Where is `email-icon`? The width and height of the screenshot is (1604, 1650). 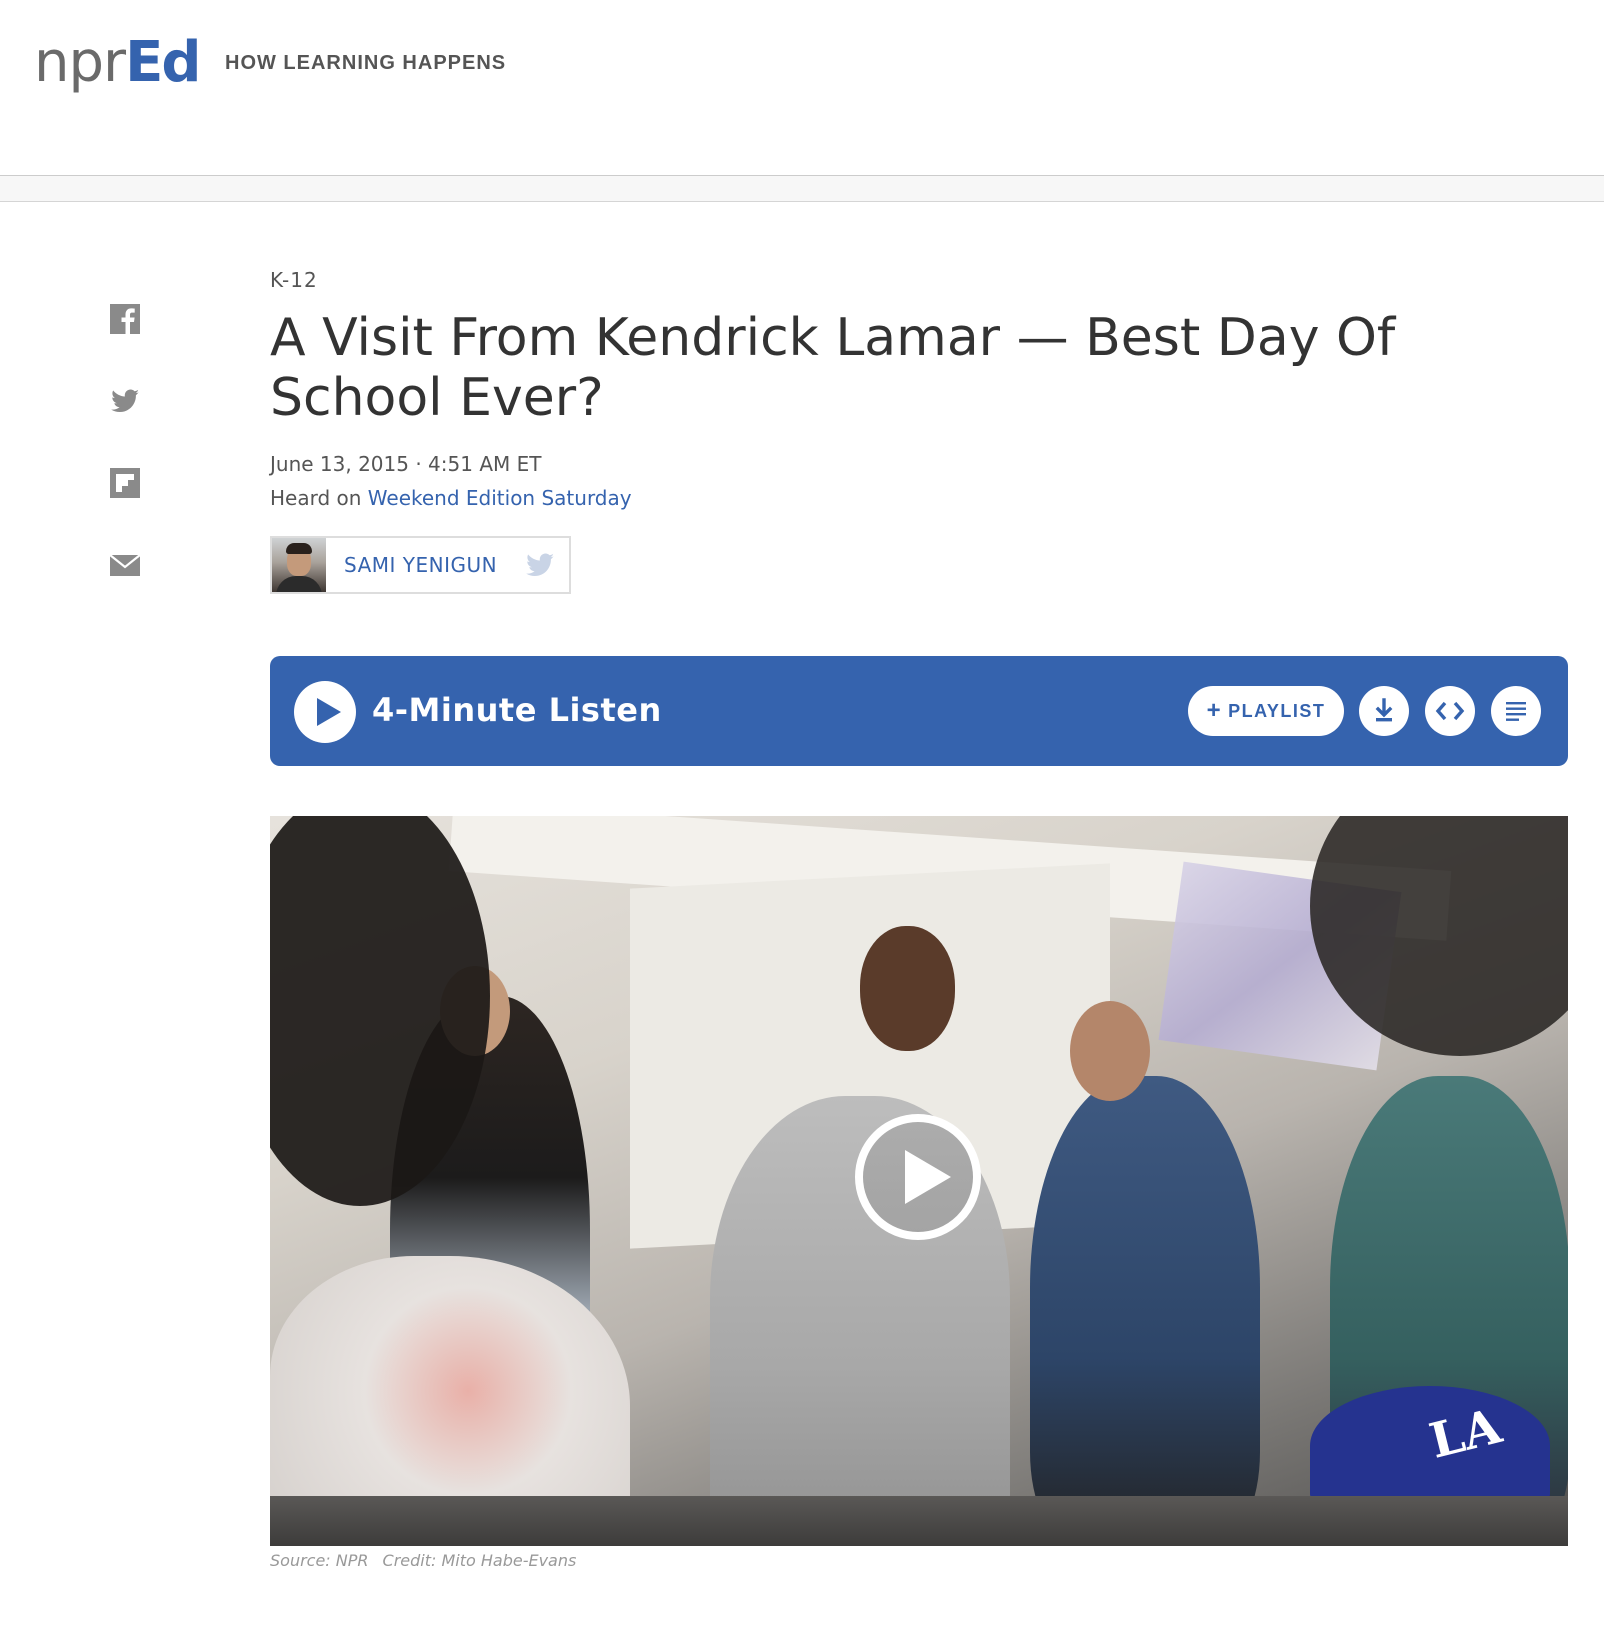 email-icon is located at coordinates (125, 565).